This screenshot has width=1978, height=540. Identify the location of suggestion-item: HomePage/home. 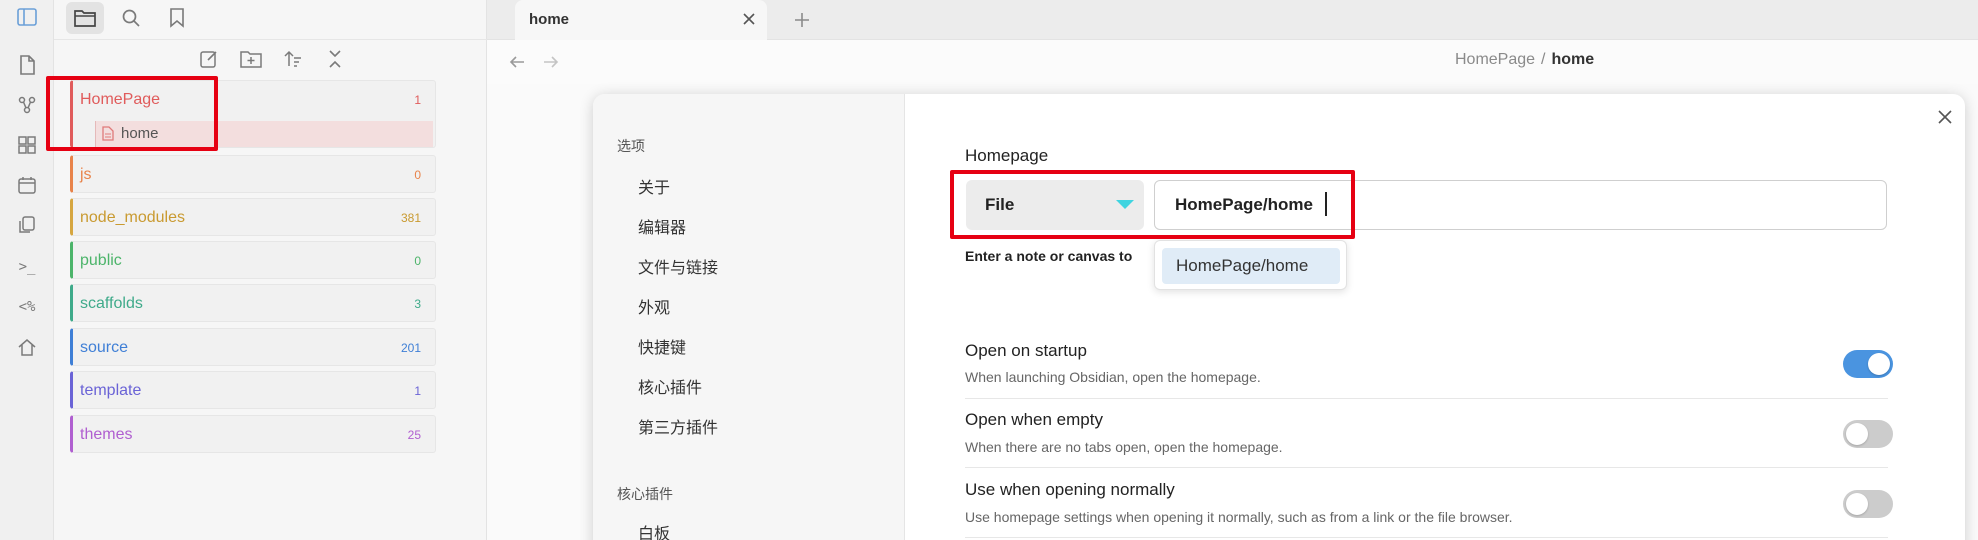
(1251, 266).